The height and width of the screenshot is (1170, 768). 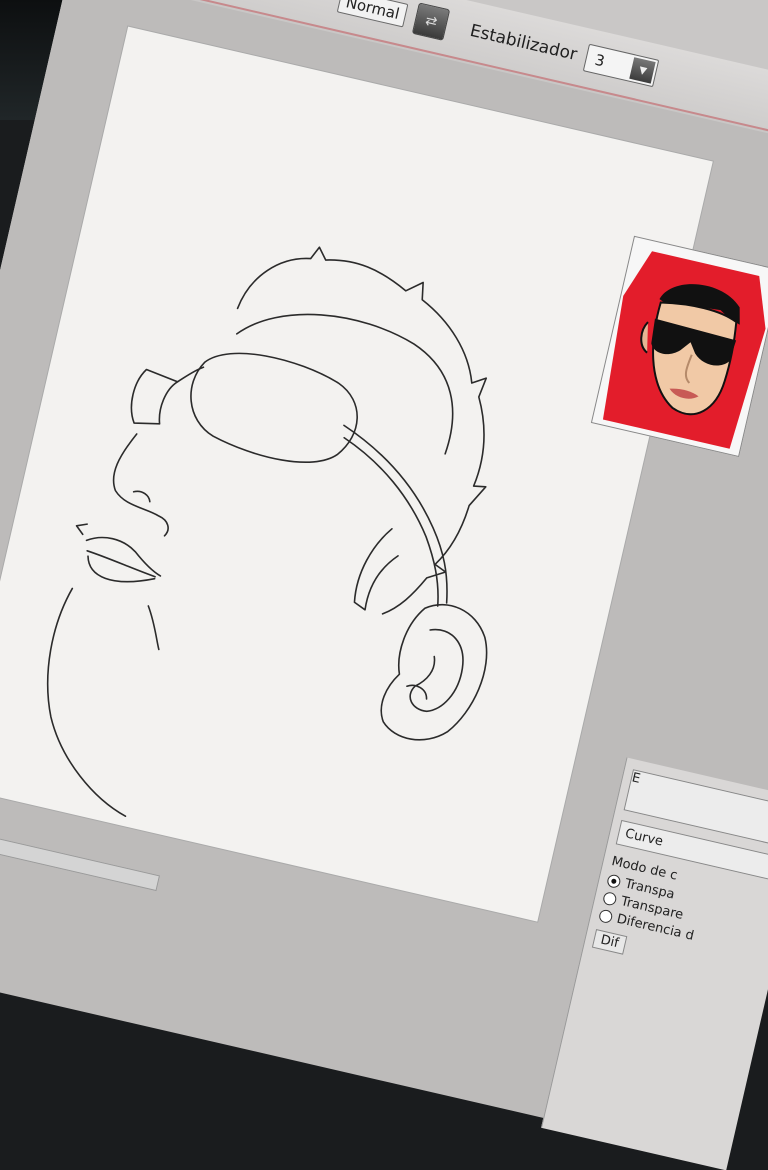 I want to click on jaw, so click(x=86, y=702).